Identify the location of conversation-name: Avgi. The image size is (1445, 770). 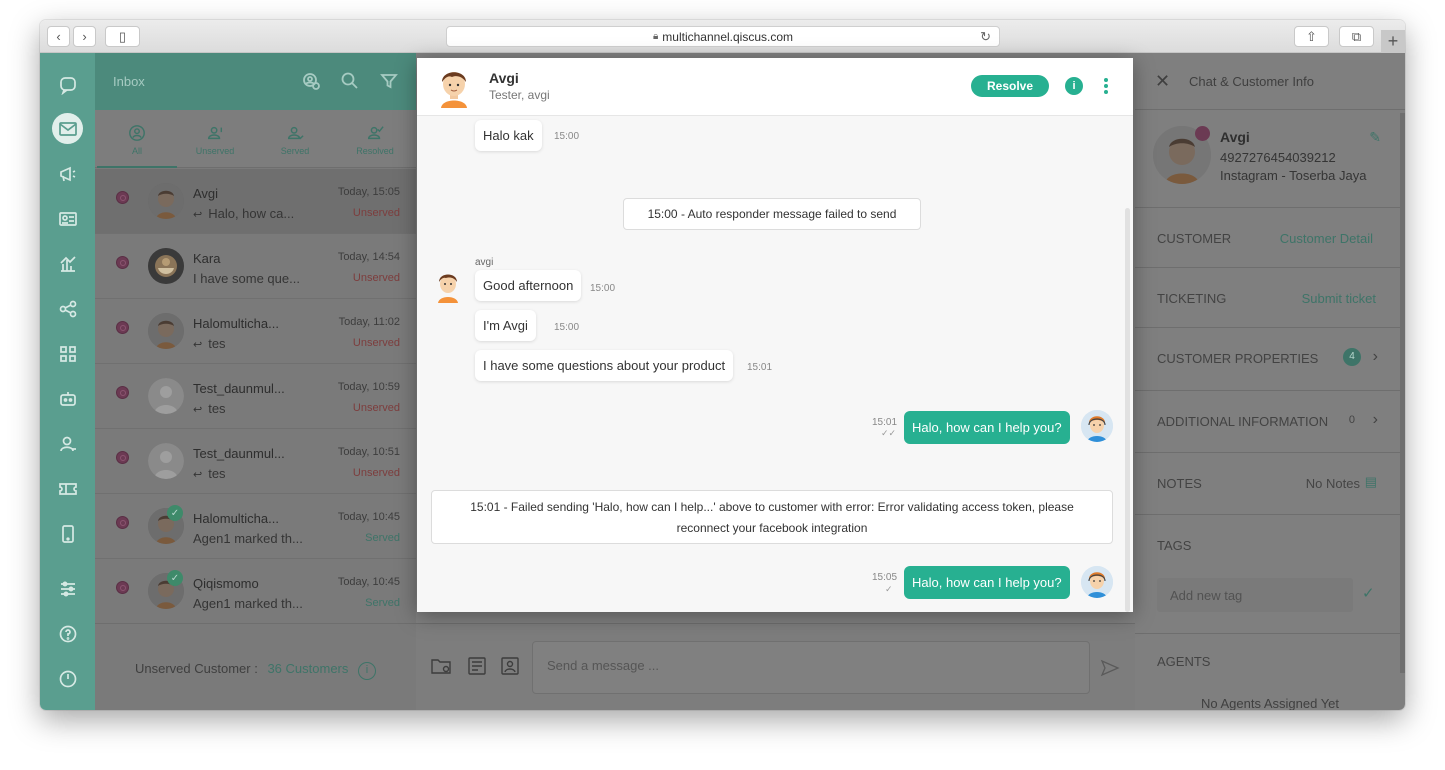
(206, 193).